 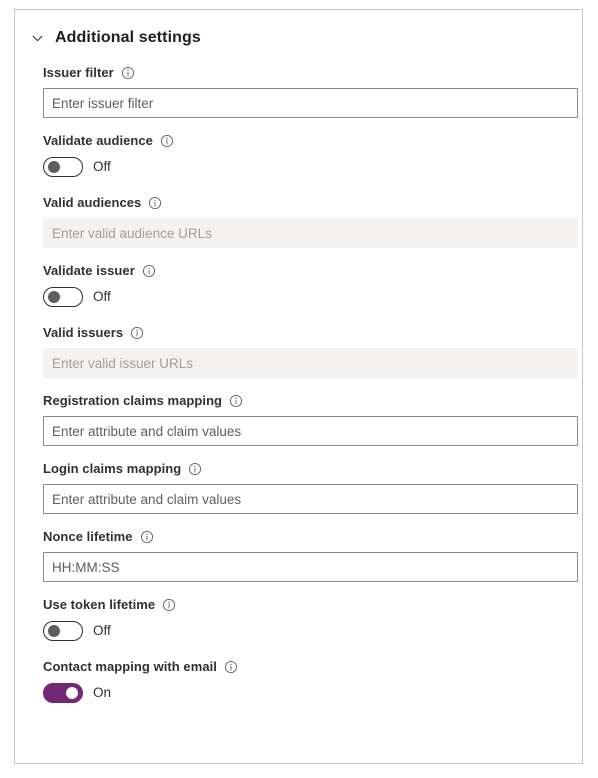 I want to click on text-field-login_claims_mapping: Login claims mapping, so click(x=310, y=487).